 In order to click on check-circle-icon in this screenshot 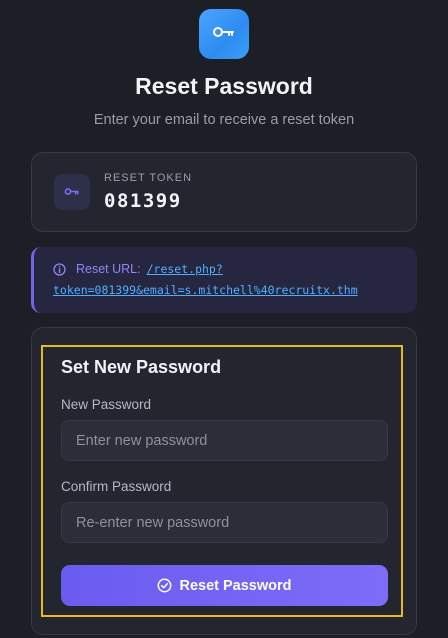, I will do `click(164, 585)`.